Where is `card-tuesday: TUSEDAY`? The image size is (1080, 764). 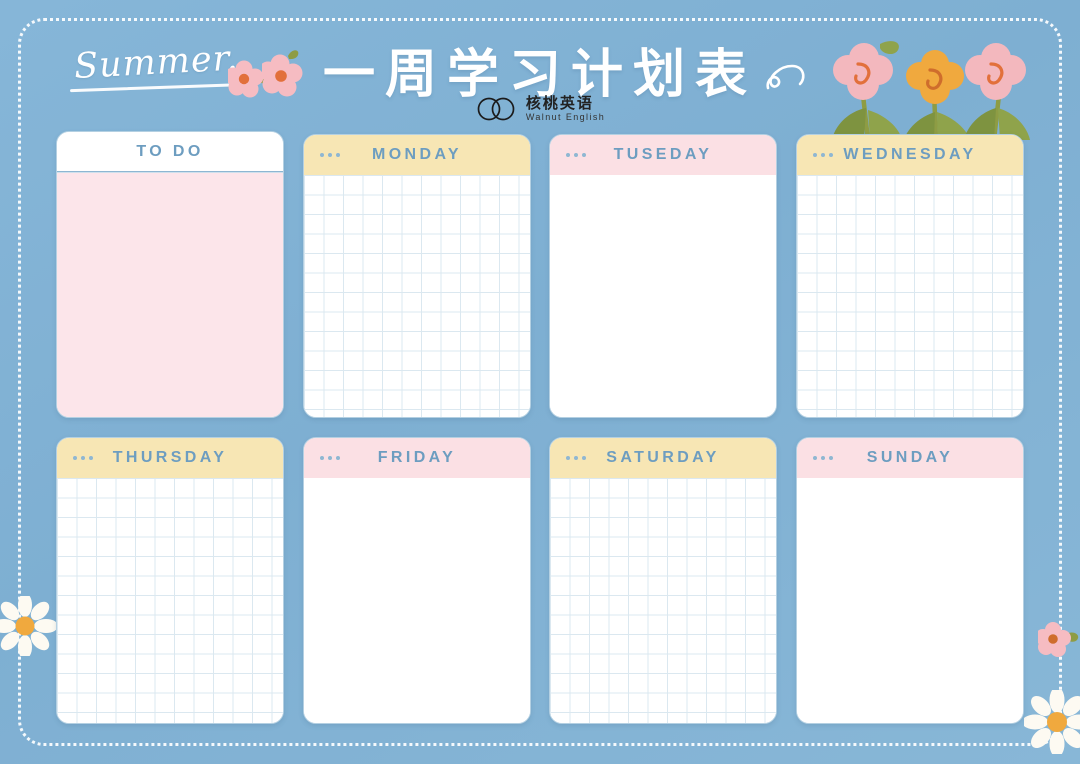
card-tuesday: TUSEDAY is located at coordinates (663, 276).